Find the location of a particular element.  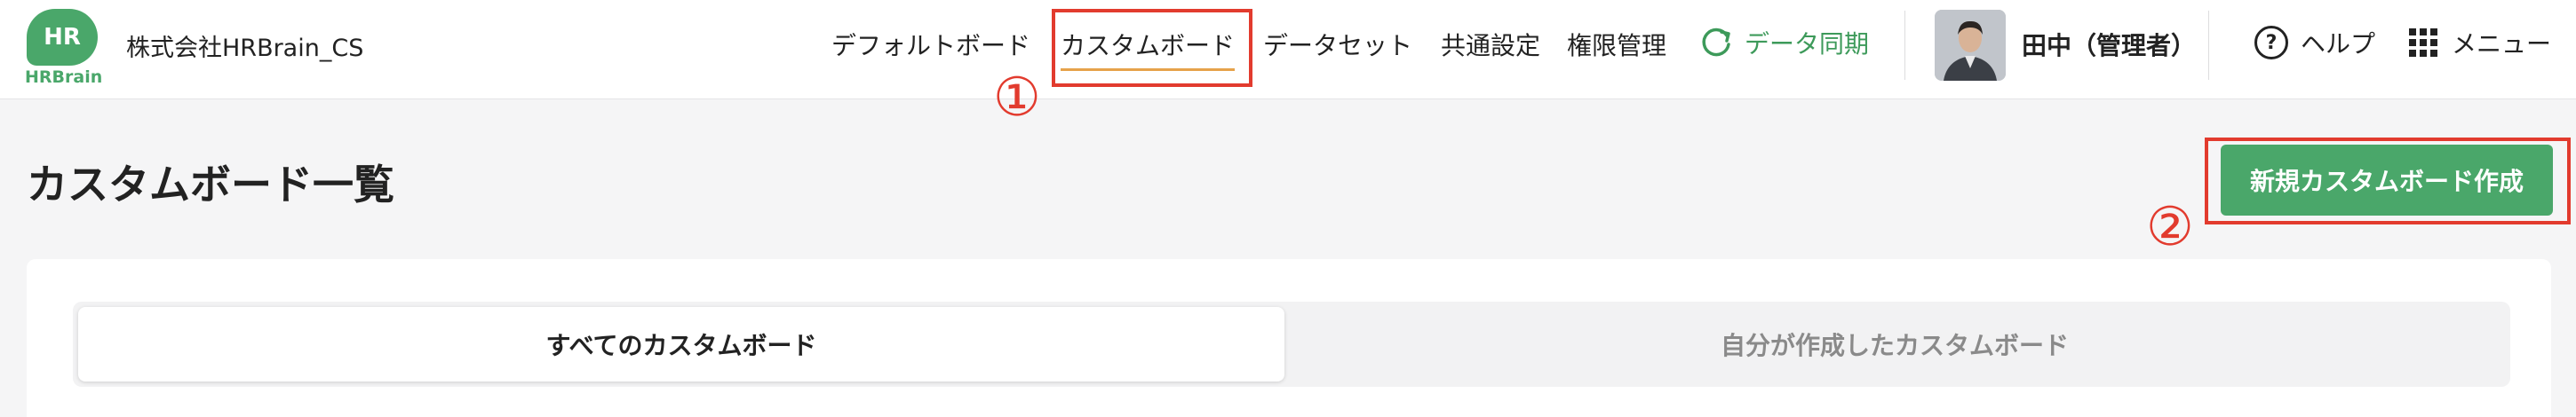

company-name: 株式会社HRBrain_CS is located at coordinates (245, 49).